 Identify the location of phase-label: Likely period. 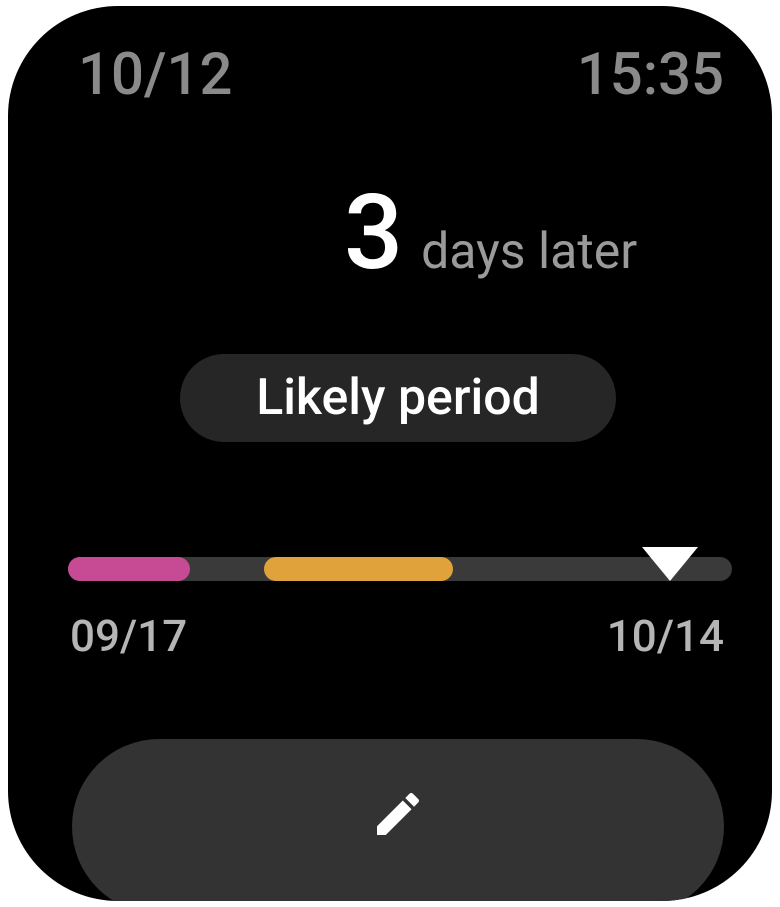
(398, 398).